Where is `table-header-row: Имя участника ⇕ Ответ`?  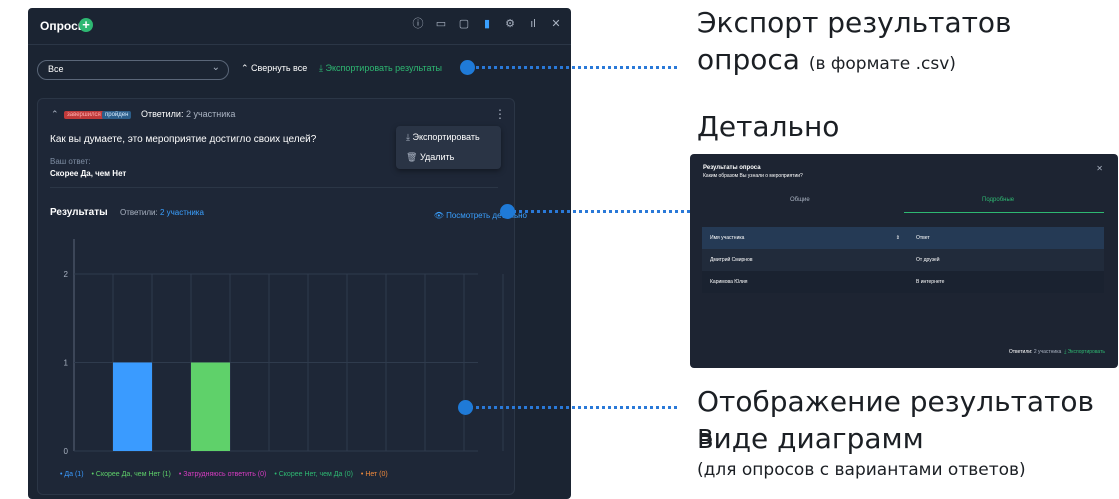
table-header-row: Имя участника ⇕ Ответ is located at coordinates (903, 238).